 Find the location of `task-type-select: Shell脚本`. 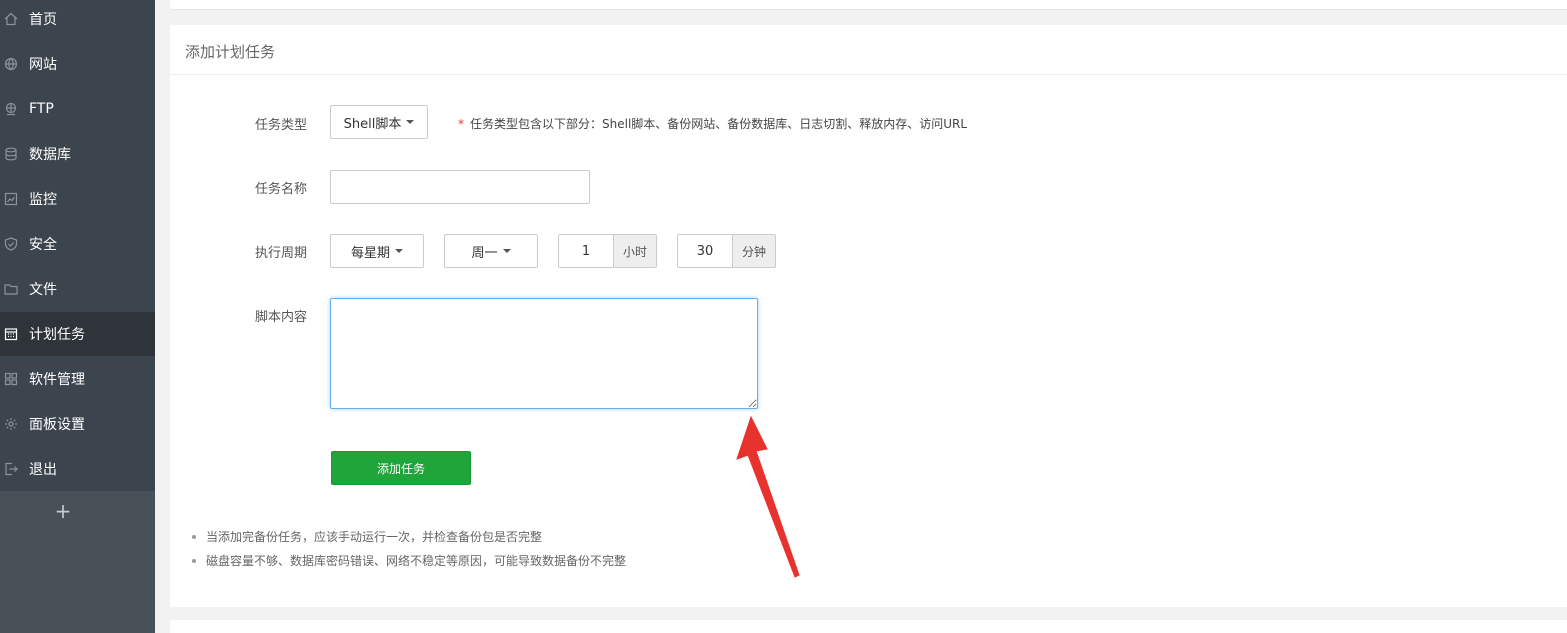

task-type-select: Shell脚本 is located at coordinates (379, 122).